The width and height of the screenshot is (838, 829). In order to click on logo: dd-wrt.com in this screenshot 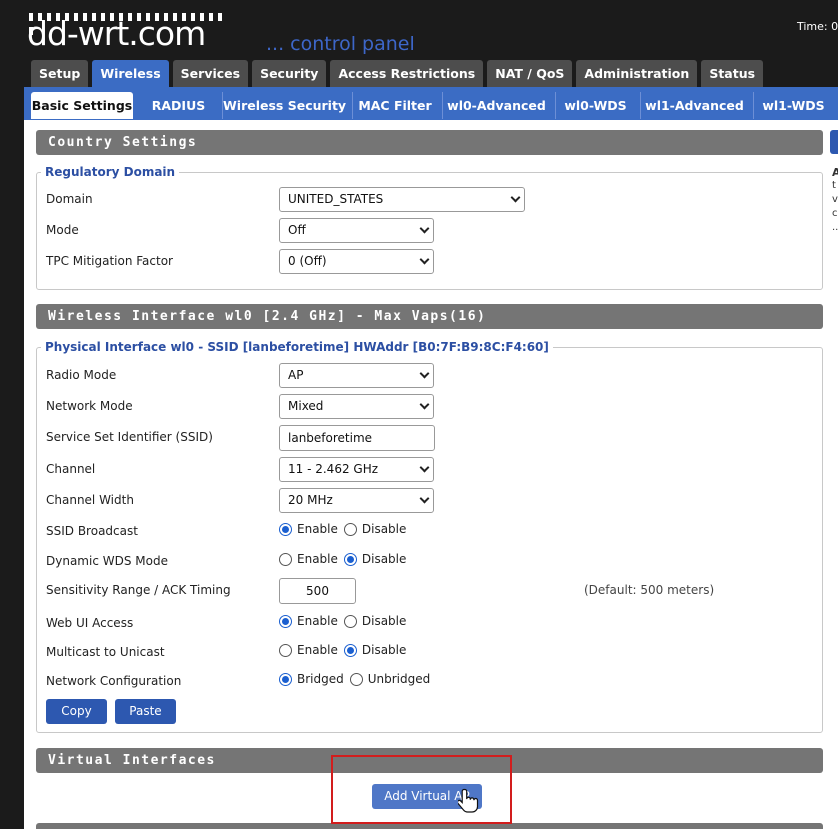, I will do `click(116, 33)`.